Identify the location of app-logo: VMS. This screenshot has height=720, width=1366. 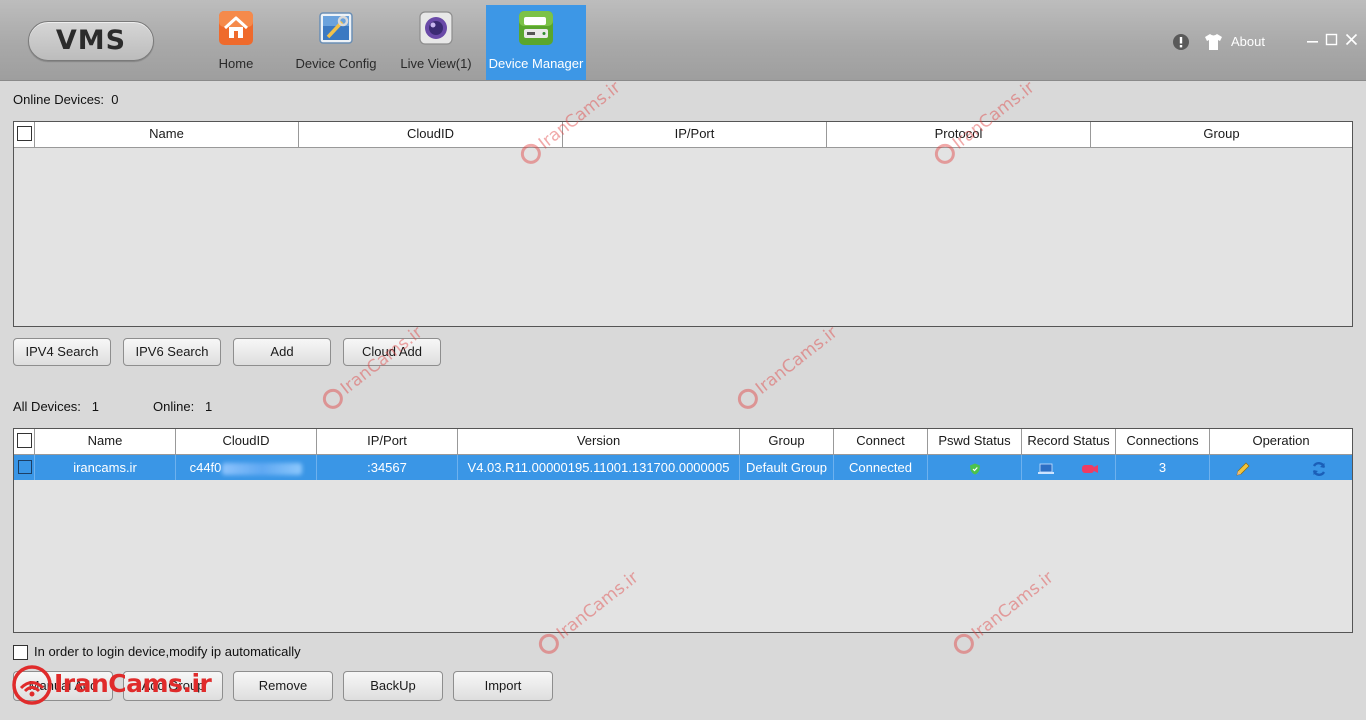
(91, 41).